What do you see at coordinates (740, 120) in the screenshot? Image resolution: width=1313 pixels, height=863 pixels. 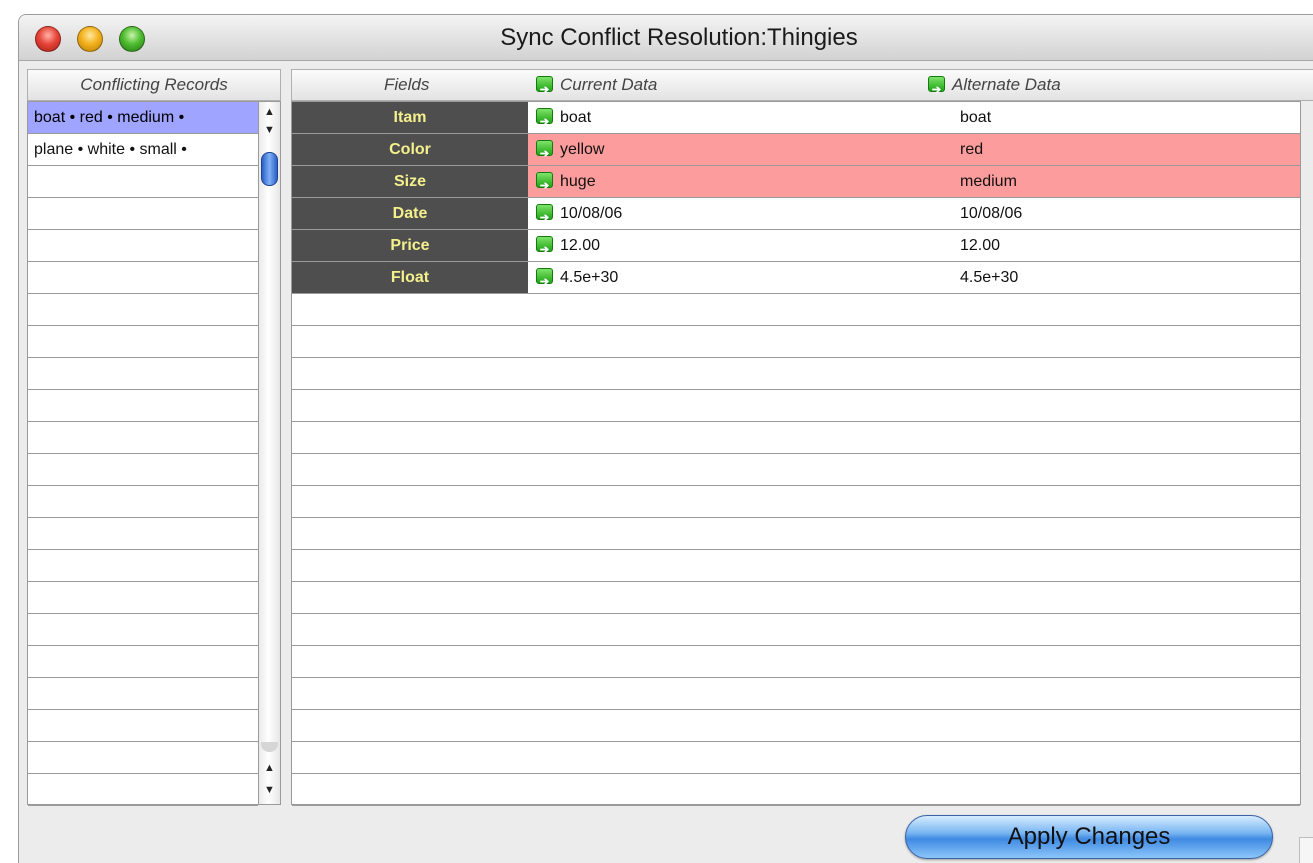 I see `current-data-cell: boat` at bounding box center [740, 120].